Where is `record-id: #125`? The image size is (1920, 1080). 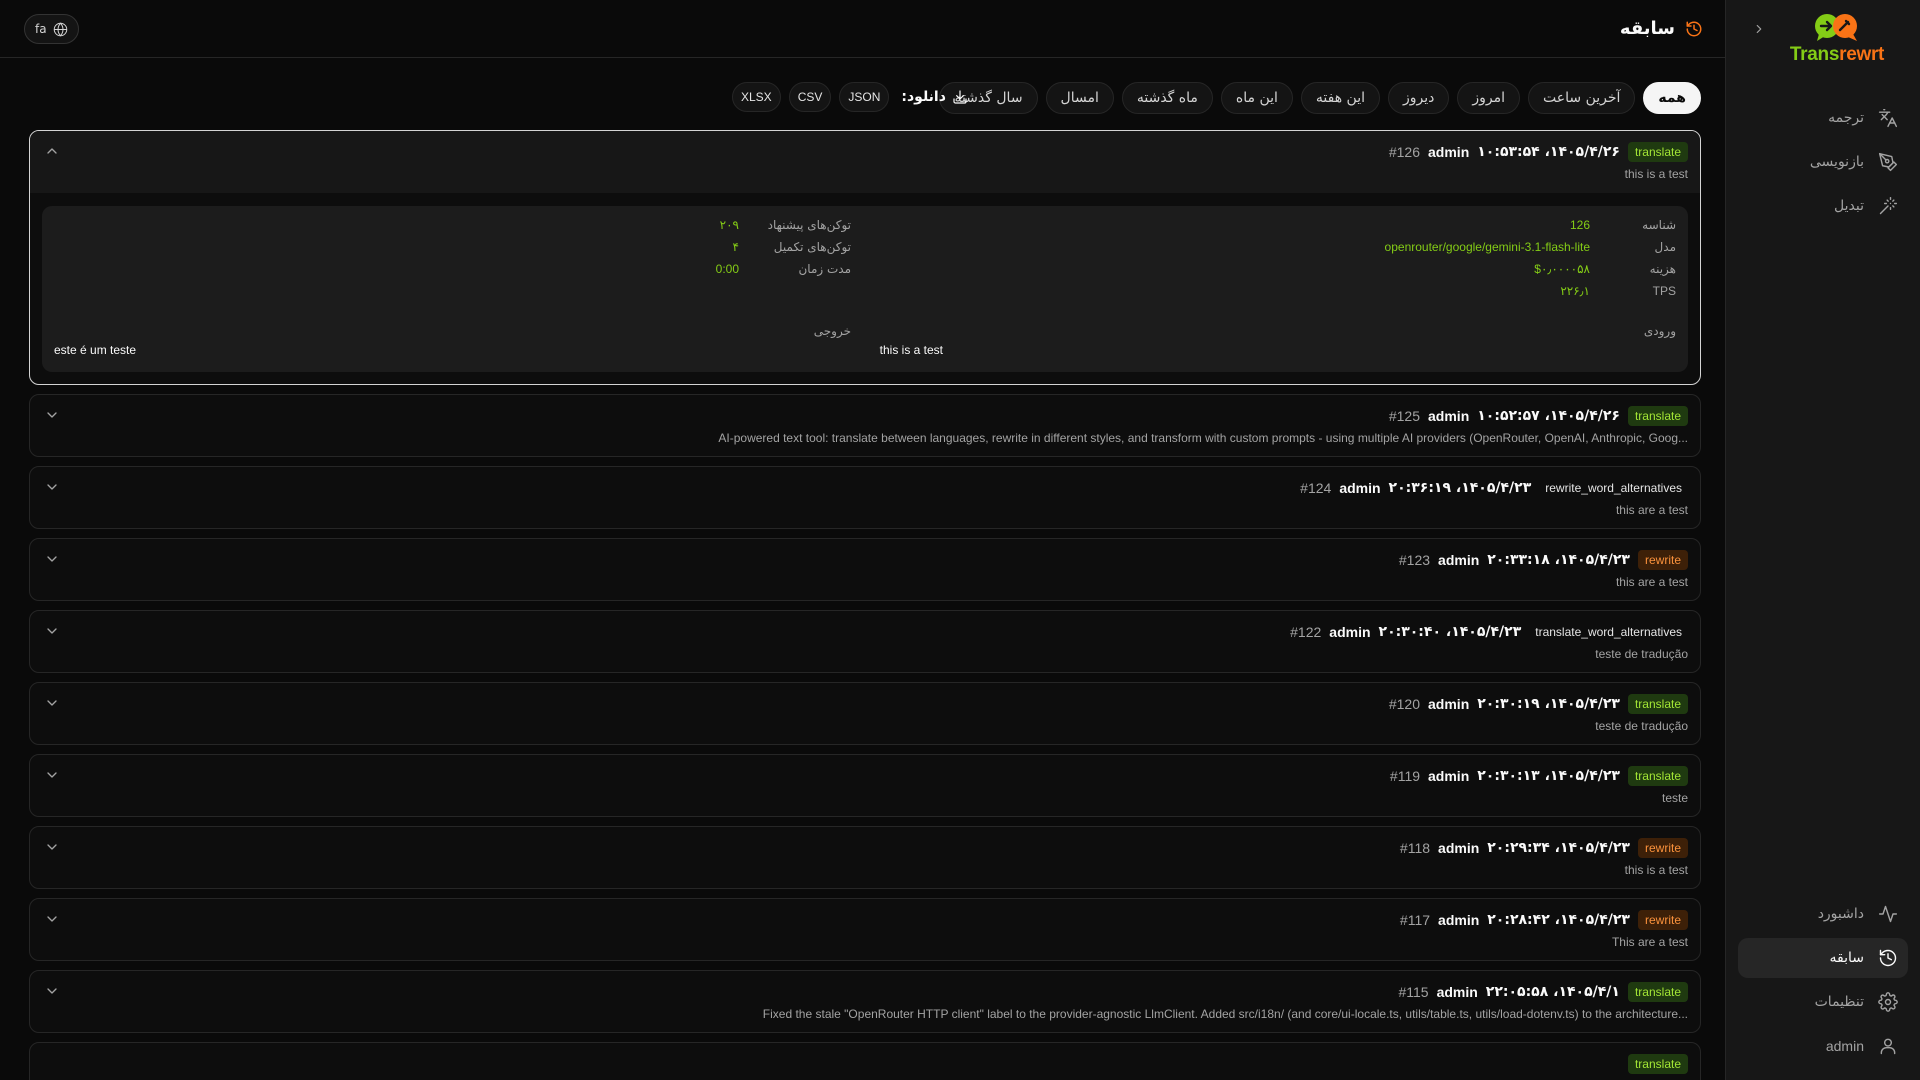
record-id: #125 is located at coordinates (1404, 416).